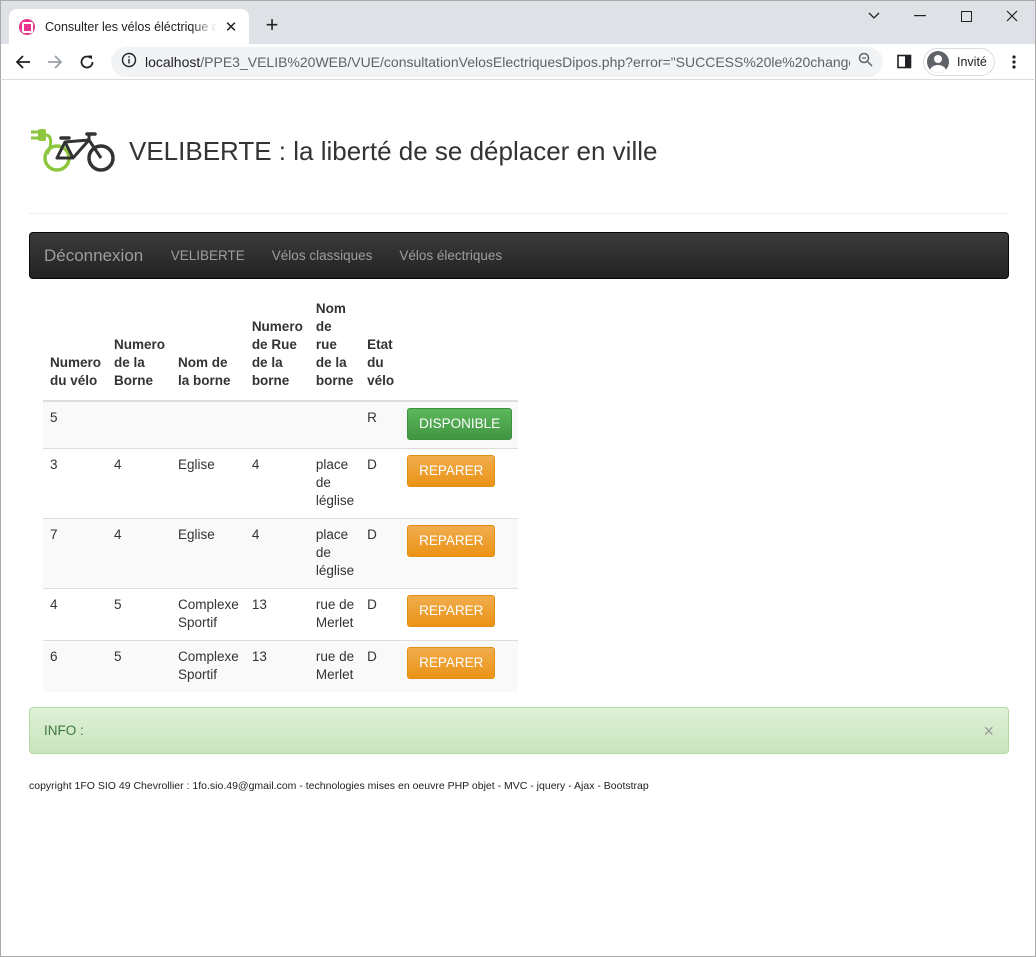 The height and width of the screenshot is (957, 1036). What do you see at coordinates (139, 424) in the screenshot?
I see `cell-borne` at bounding box center [139, 424].